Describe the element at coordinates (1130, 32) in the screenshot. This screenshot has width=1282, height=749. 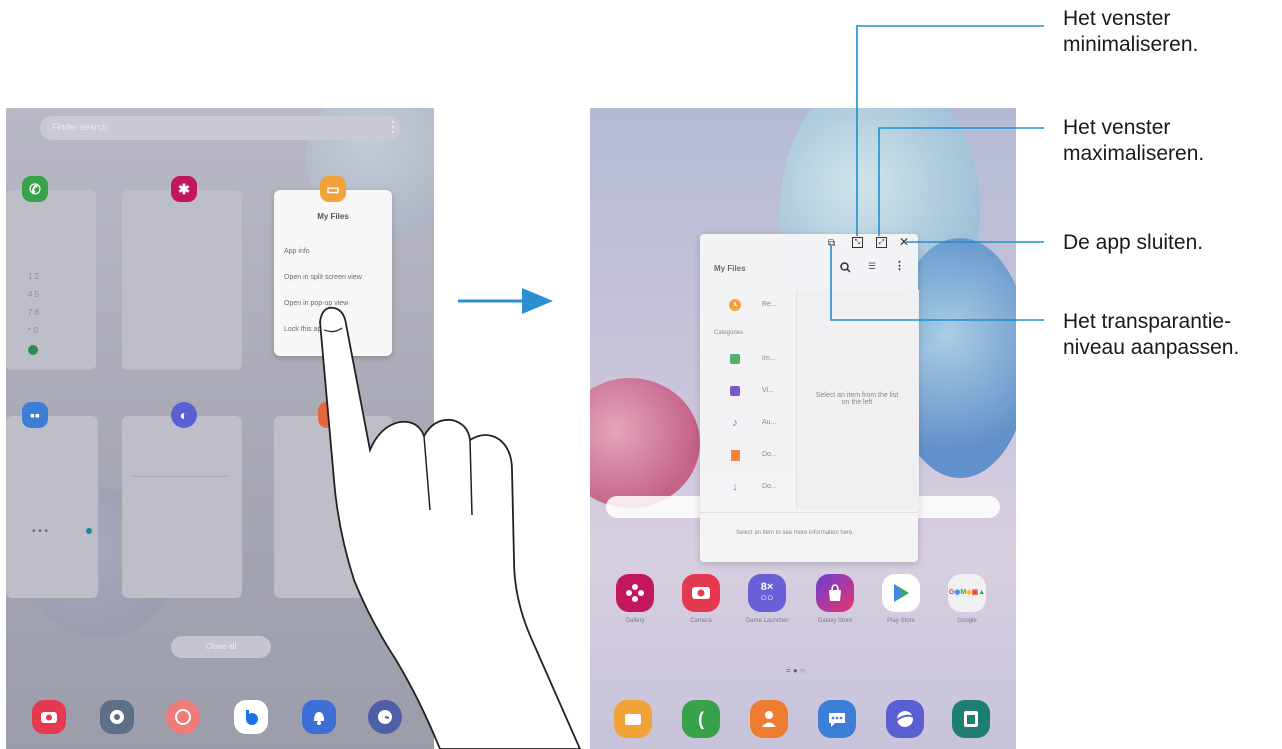
I see `callout-minimize: Het venster minimaliseren.` at that location.